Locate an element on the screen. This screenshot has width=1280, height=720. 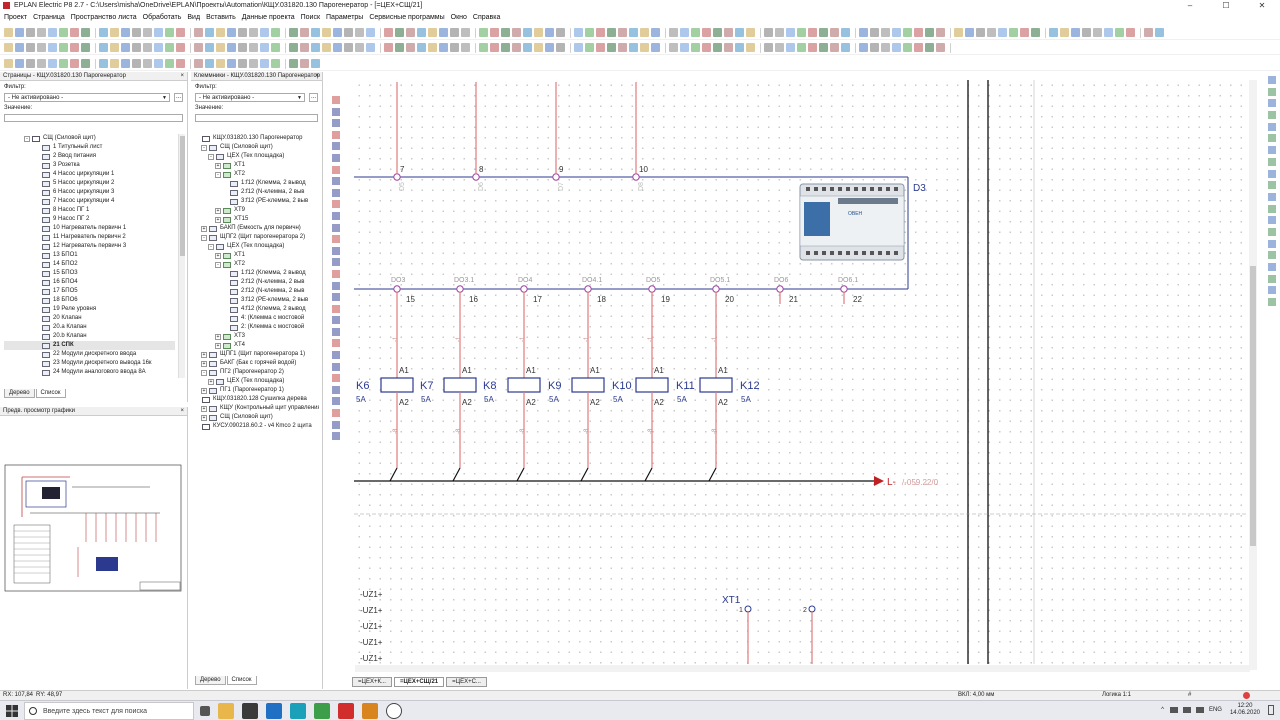
edge-icon is located at coordinates (298, 711).